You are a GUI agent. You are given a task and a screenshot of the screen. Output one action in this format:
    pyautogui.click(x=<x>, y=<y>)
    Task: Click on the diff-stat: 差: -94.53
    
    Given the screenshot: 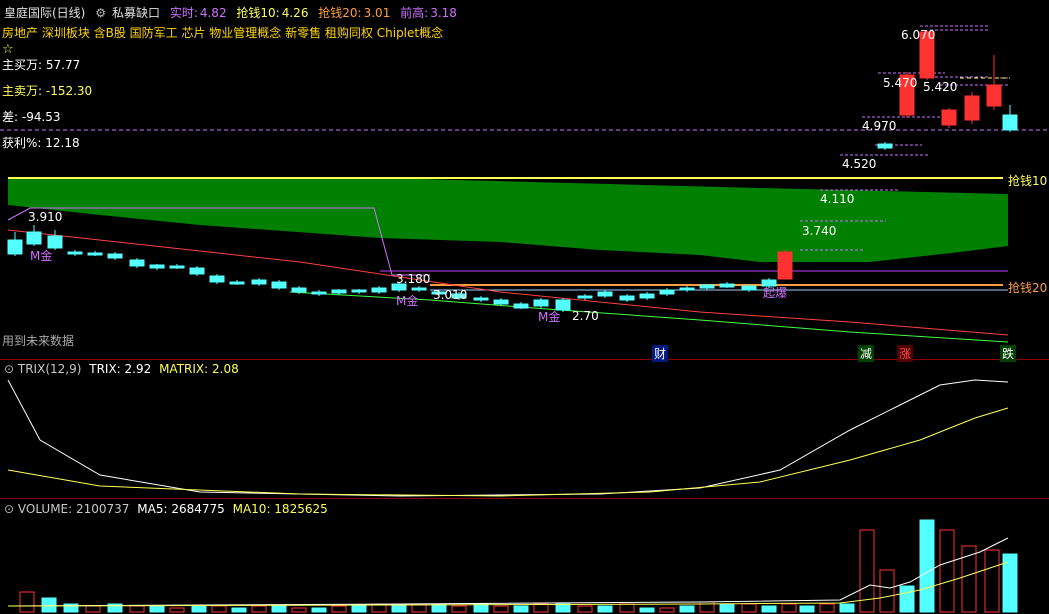 What is the action you would take?
    pyautogui.click(x=31, y=117)
    